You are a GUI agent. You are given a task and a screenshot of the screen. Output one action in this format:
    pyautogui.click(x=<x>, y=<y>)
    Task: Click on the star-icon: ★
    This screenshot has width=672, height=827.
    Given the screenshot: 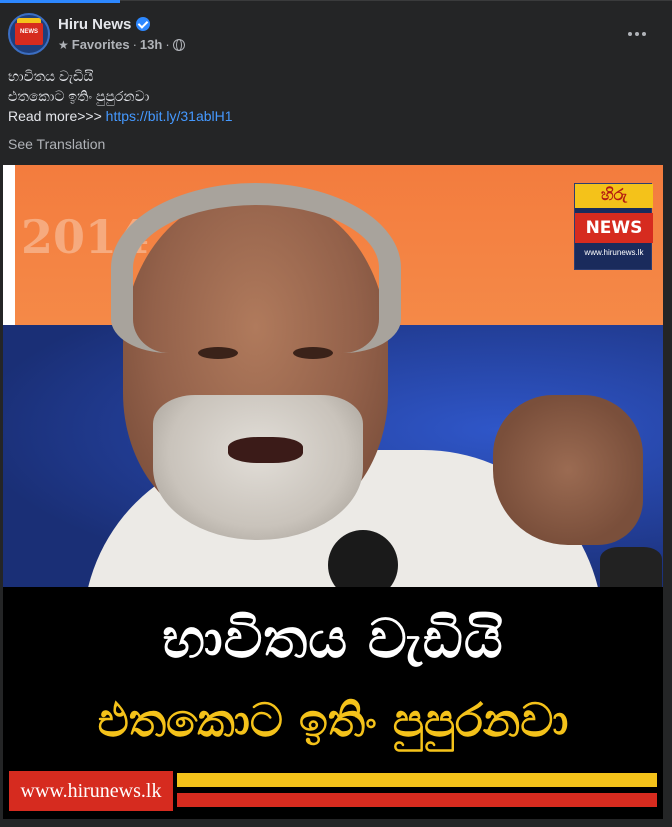 What is the action you would take?
    pyautogui.click(x=63, y=44)
    